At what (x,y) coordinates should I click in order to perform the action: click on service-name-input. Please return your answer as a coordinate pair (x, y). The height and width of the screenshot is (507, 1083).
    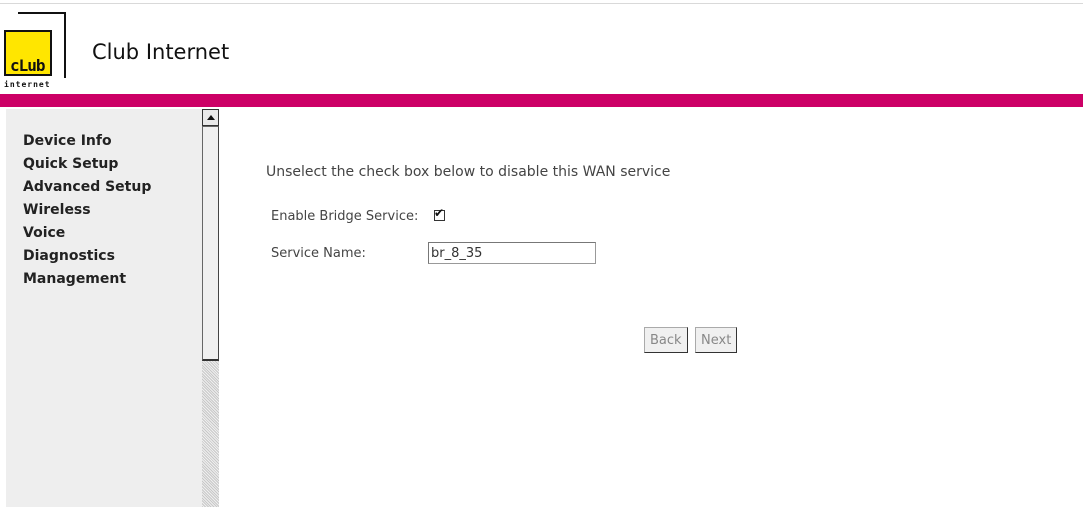
    Looking at the image, I should click on (512, 253).